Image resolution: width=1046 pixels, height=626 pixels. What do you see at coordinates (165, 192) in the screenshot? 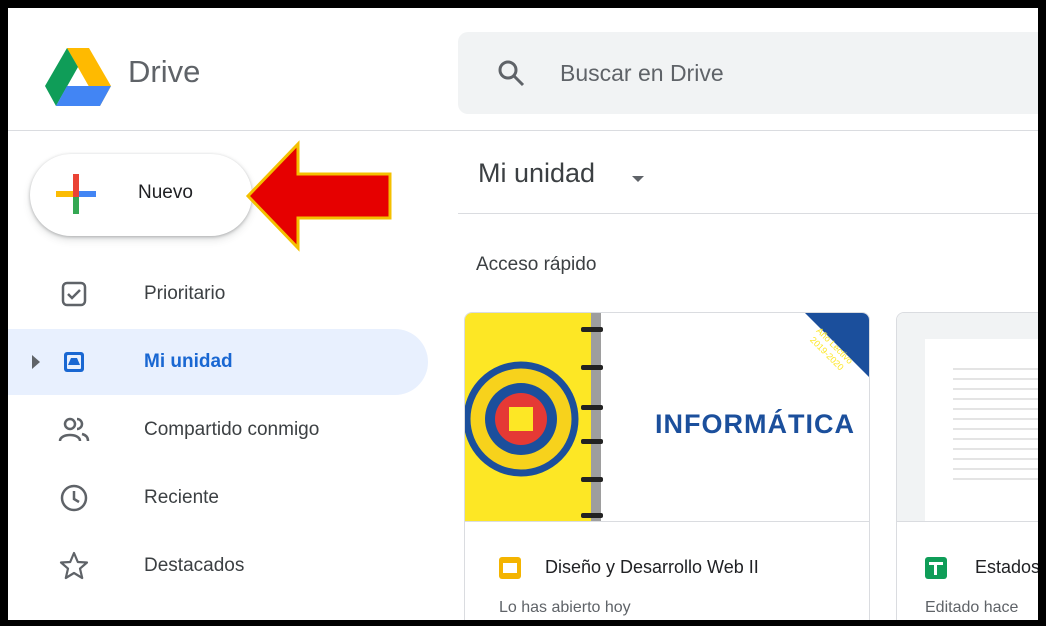
I see `new-button-label: Nuevo` at bounding box center [165, 192].